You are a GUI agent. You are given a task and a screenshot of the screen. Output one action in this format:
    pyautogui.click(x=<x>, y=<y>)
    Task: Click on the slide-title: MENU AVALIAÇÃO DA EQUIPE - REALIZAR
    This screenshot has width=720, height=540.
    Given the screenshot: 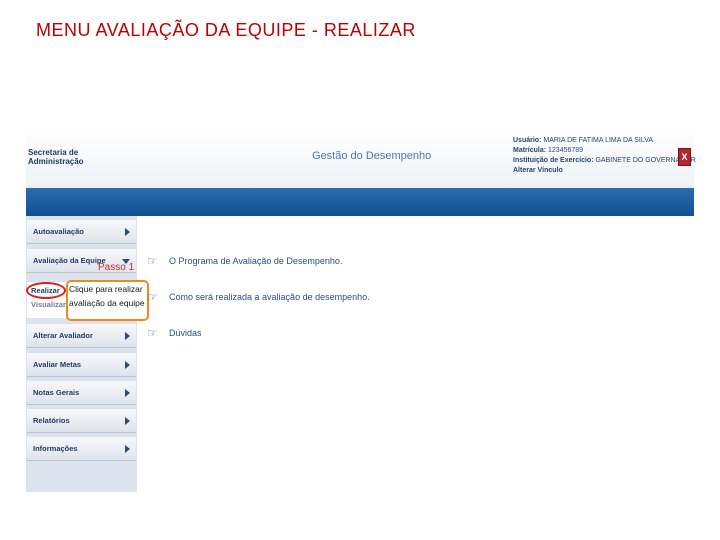 What is the action you would take?
    pyautogui.click(x=226, y=30)
    